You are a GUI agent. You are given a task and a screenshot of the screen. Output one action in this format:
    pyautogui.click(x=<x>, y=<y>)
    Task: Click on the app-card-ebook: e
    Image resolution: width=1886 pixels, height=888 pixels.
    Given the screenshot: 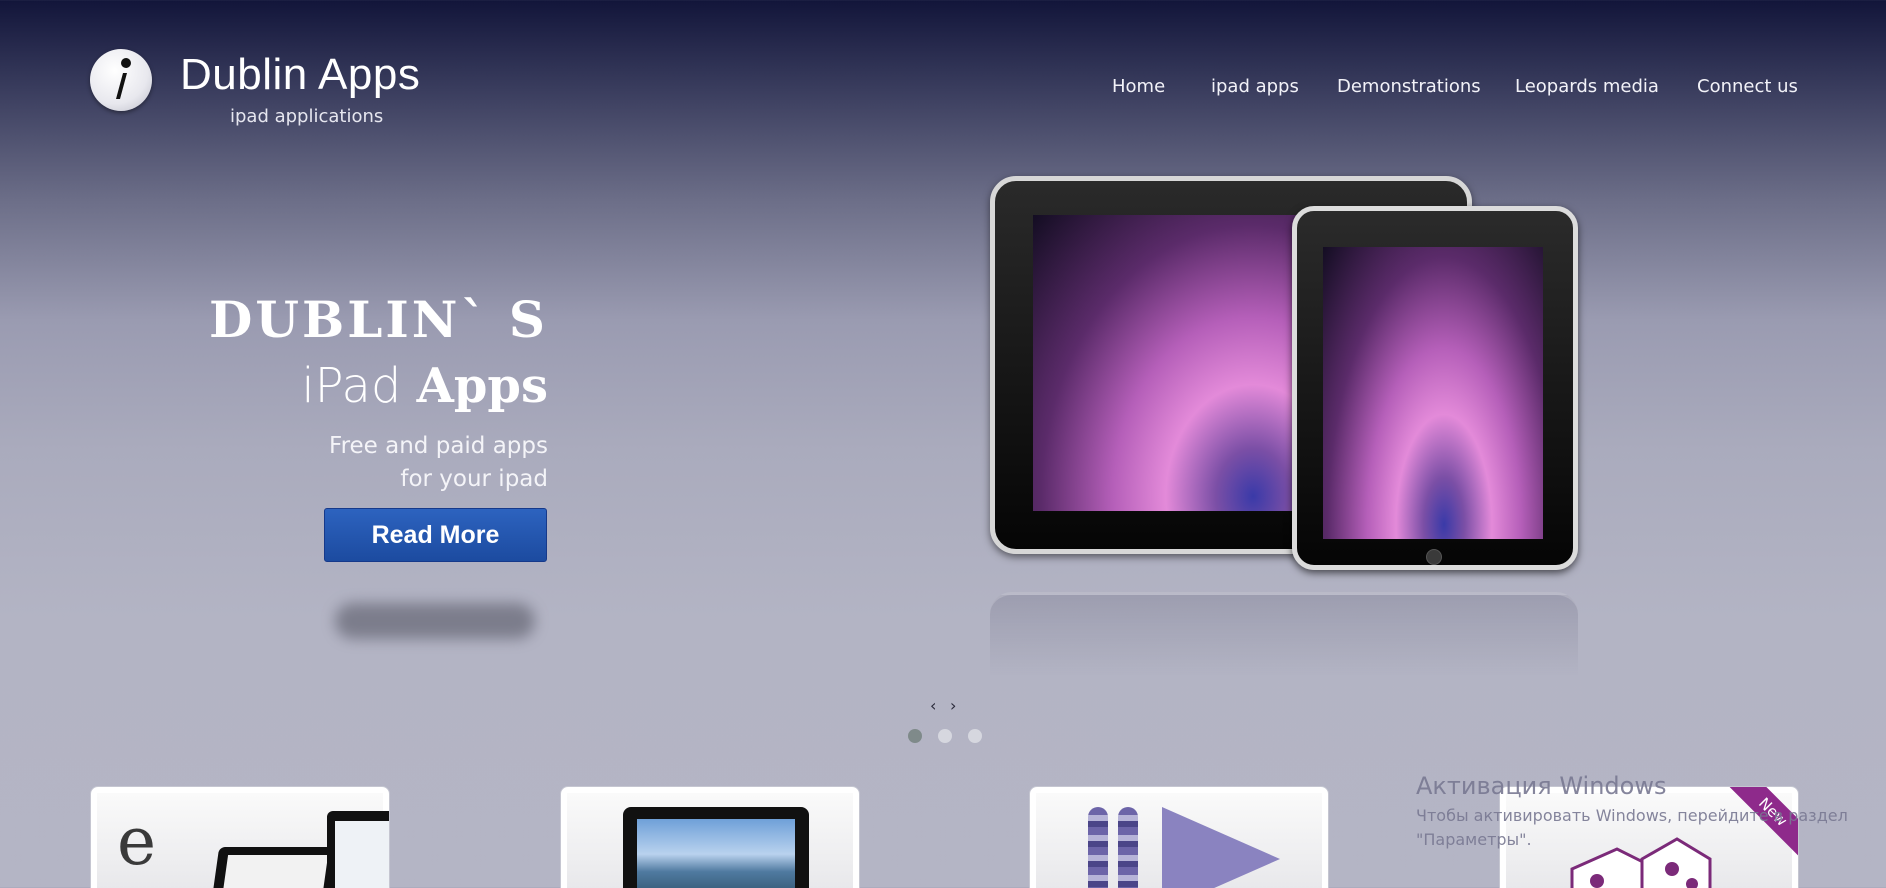 What is the action you would take?
    pyautogui.click(x=240, y=837)
    